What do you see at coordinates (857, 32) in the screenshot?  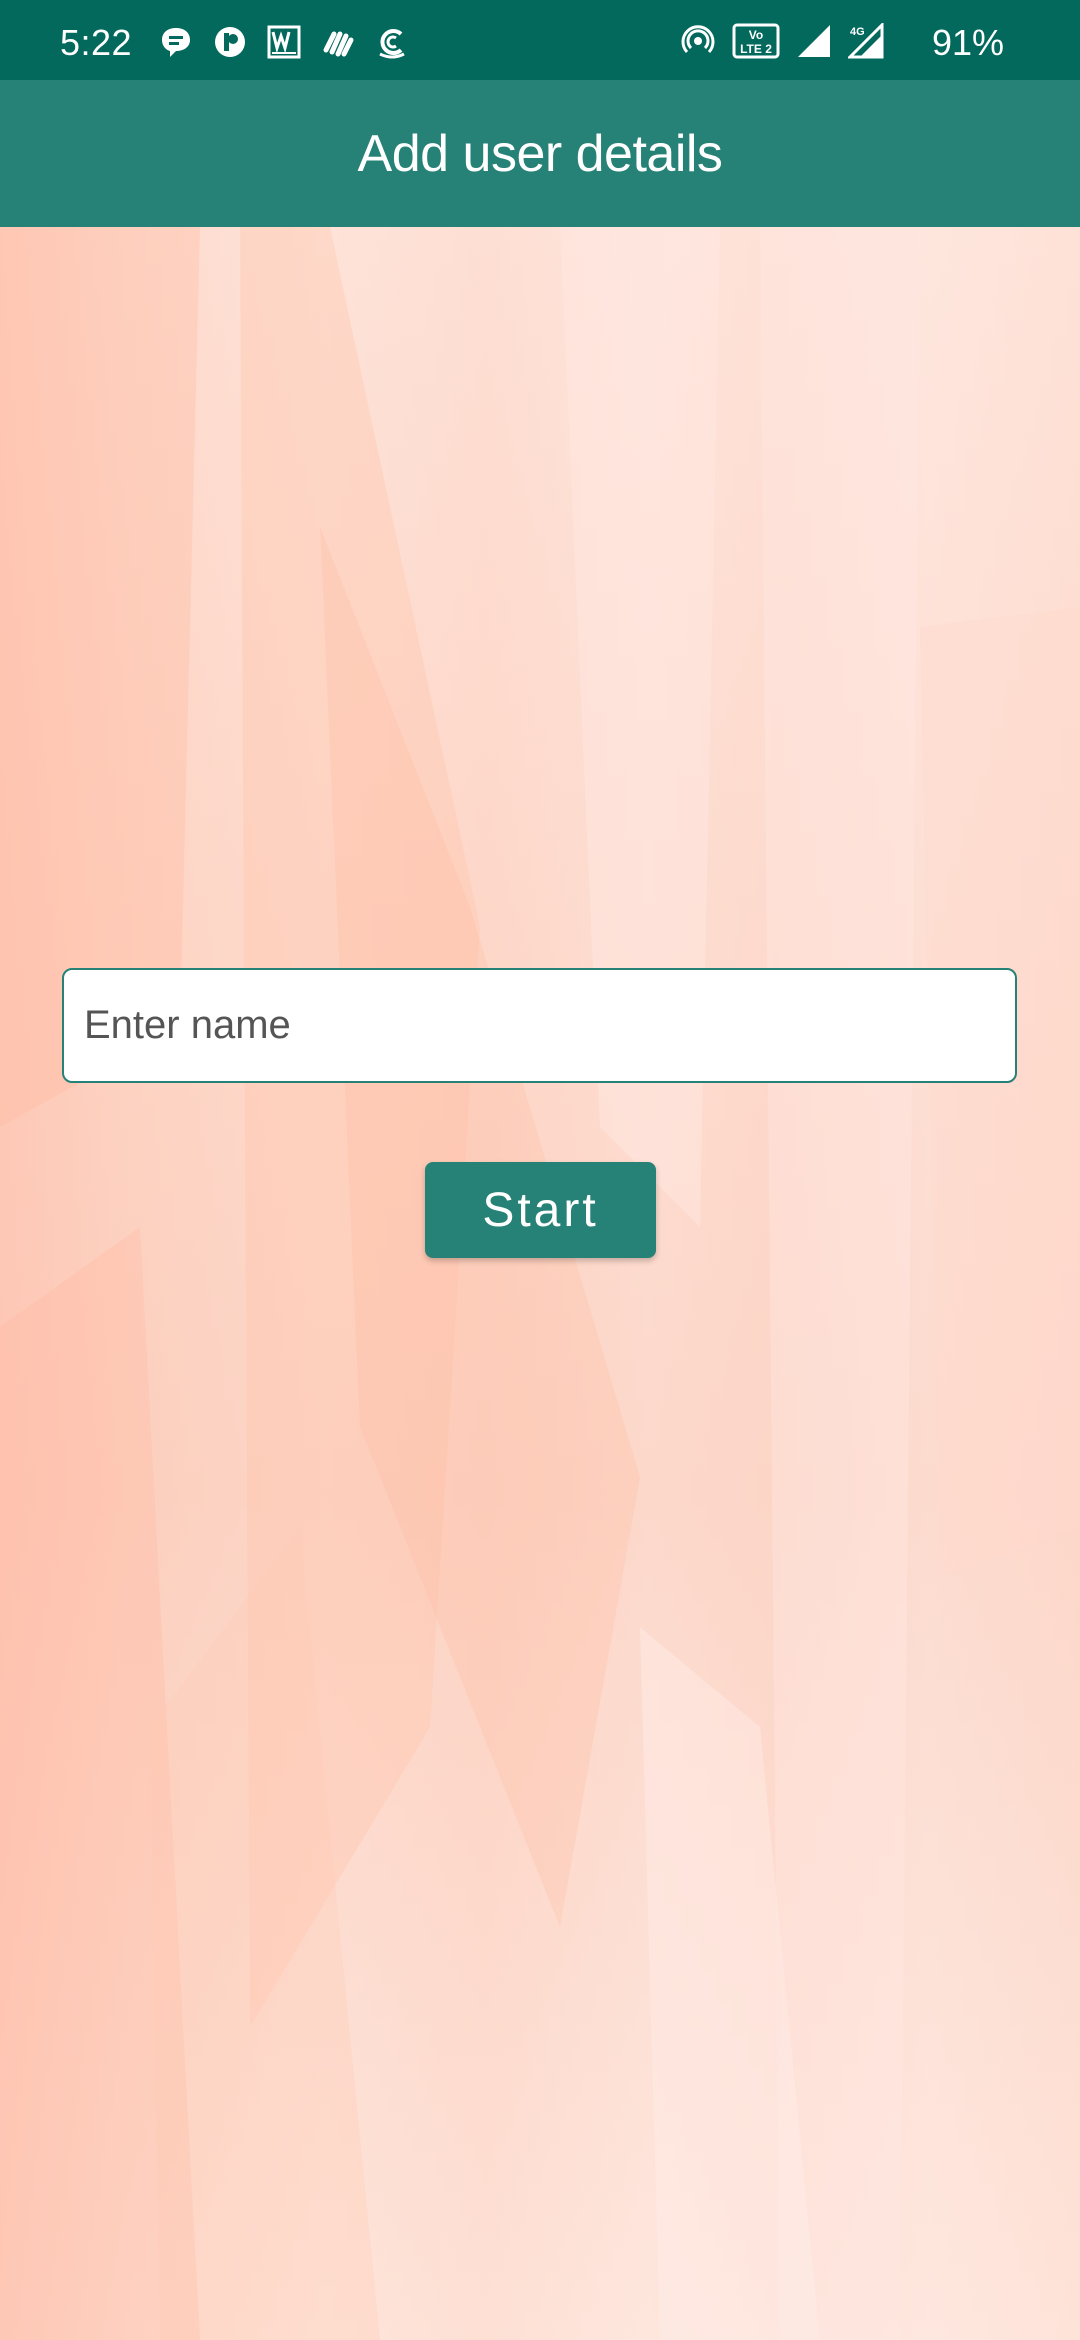 I see `svg-text: 4G` at bounding box center [857, 32].